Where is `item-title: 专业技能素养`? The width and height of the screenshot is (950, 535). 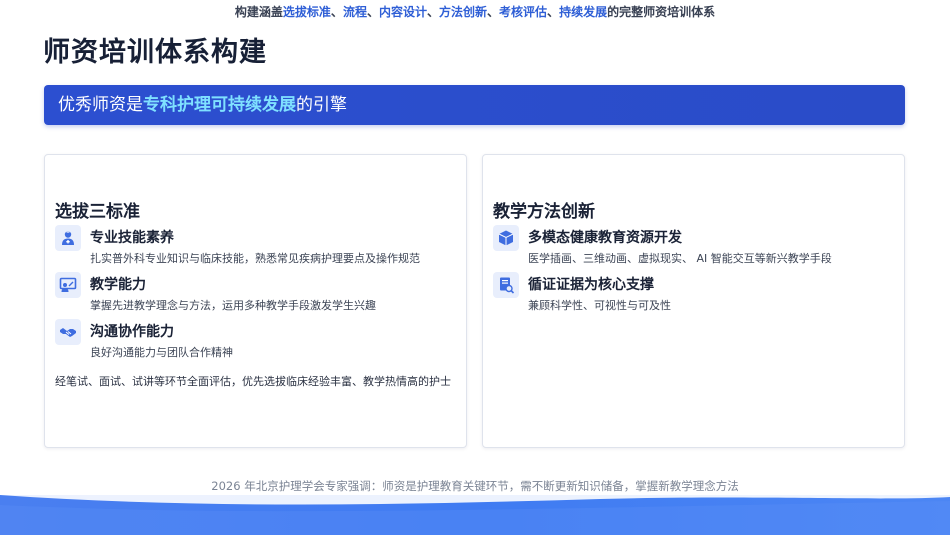 item-title: 专业技能素养 is located at coordinates (132, 238).